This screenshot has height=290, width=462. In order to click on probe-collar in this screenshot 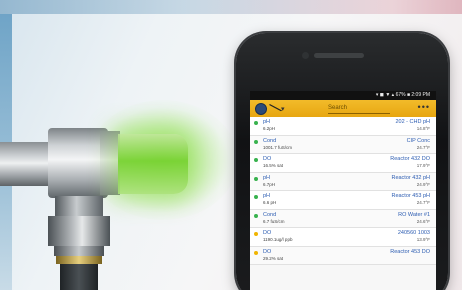, I will do `click(110, 163)`.